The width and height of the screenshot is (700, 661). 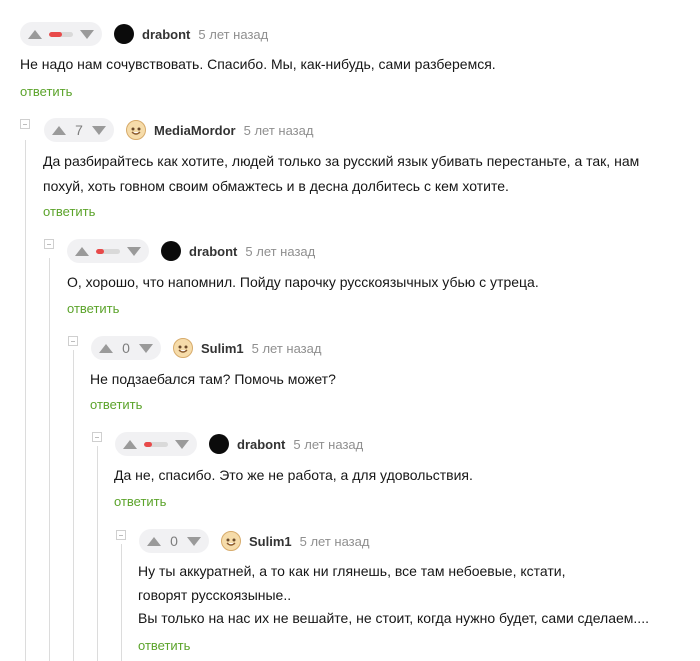 I want to click on rating-widget: 7, so click(x=79, y=130).